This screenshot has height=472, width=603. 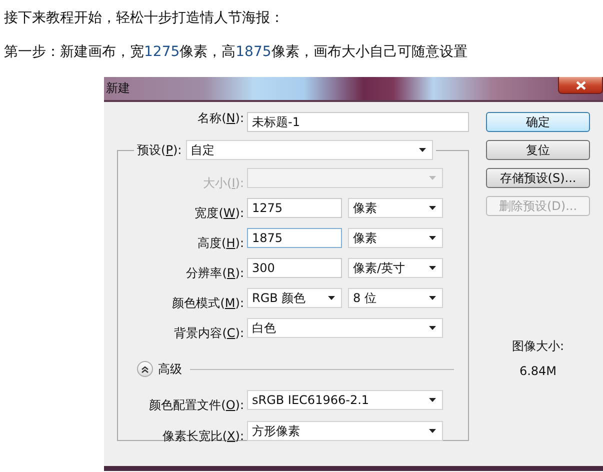 I want to click on paragraph: 接下来教程开始，轻松十步打造情人节海报：, so click(x=144, y=18).